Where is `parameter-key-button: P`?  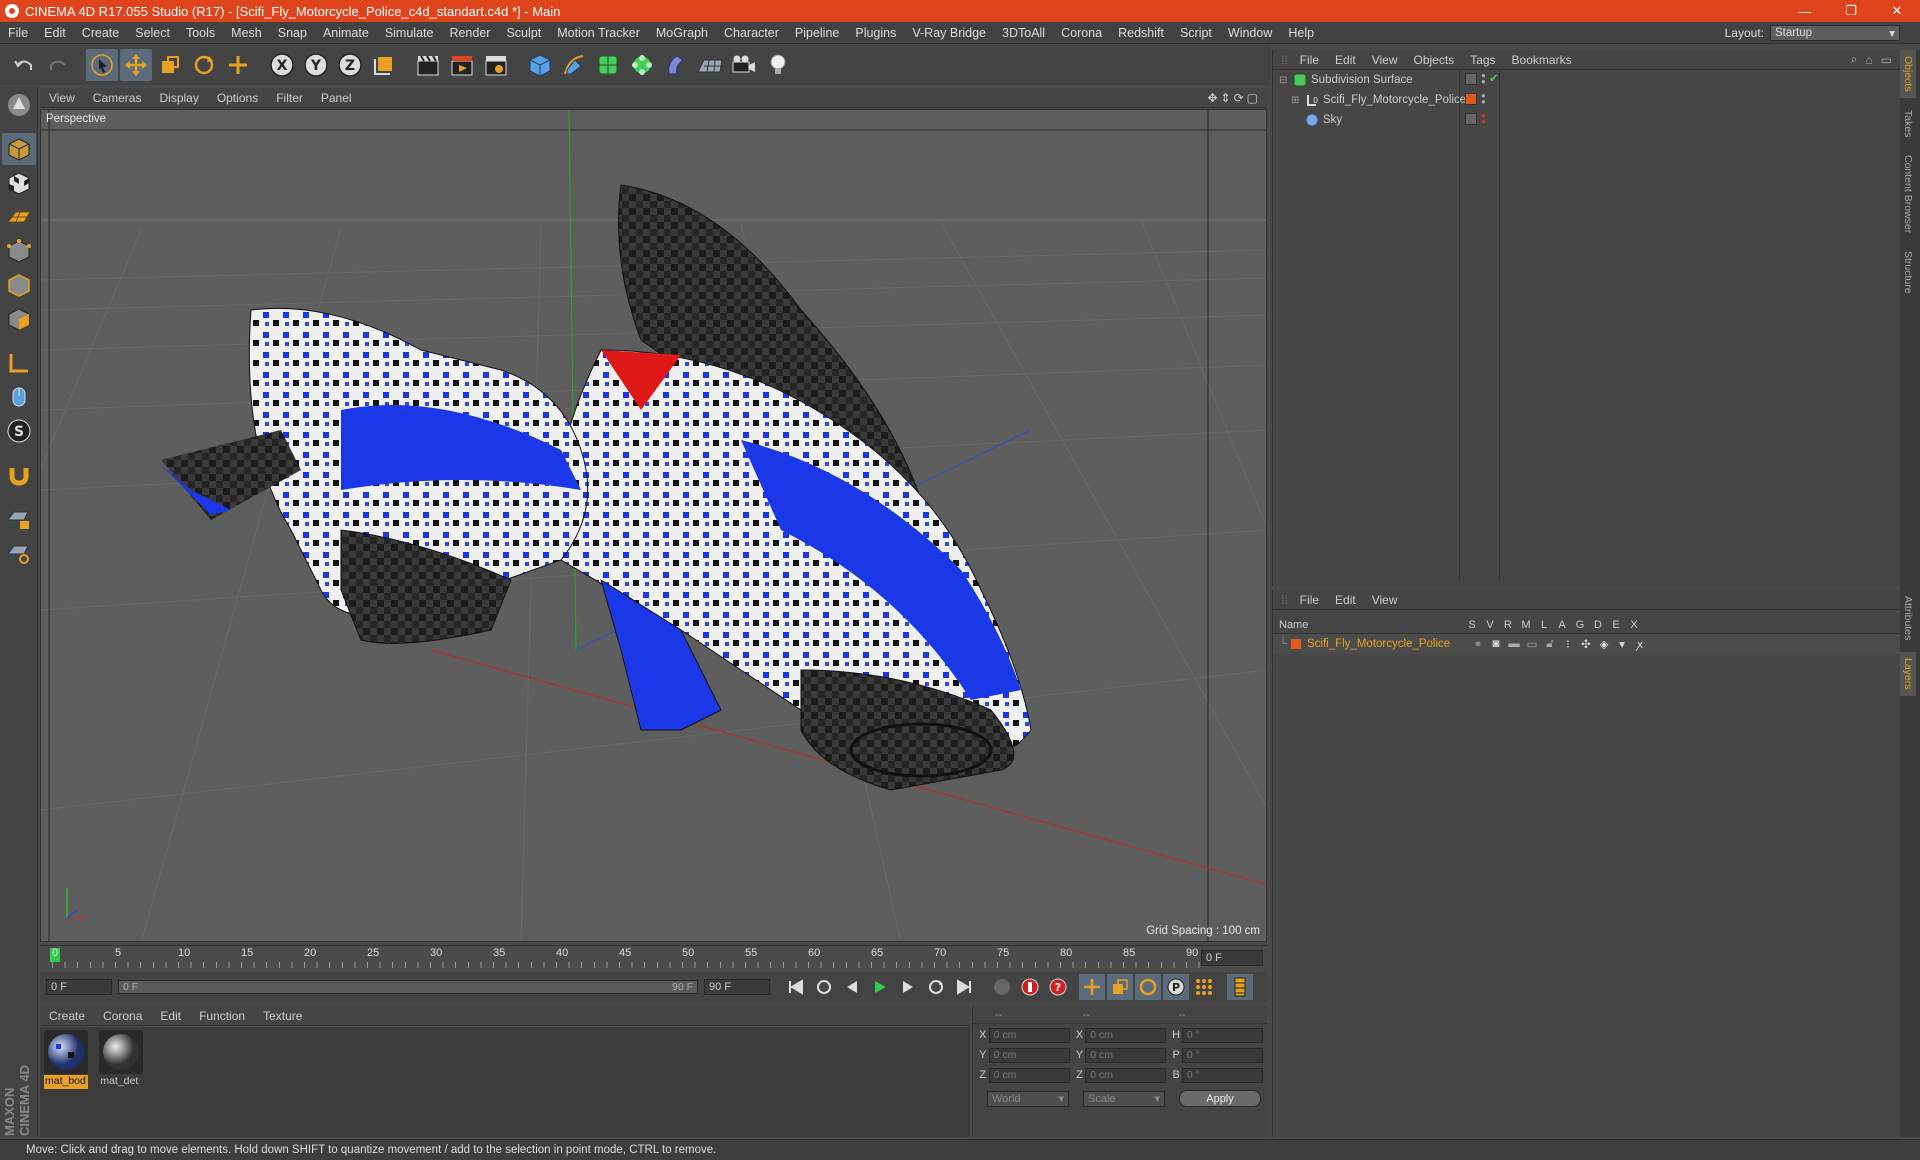 parameter-key-button: P is located at coordinates (1176, 987).